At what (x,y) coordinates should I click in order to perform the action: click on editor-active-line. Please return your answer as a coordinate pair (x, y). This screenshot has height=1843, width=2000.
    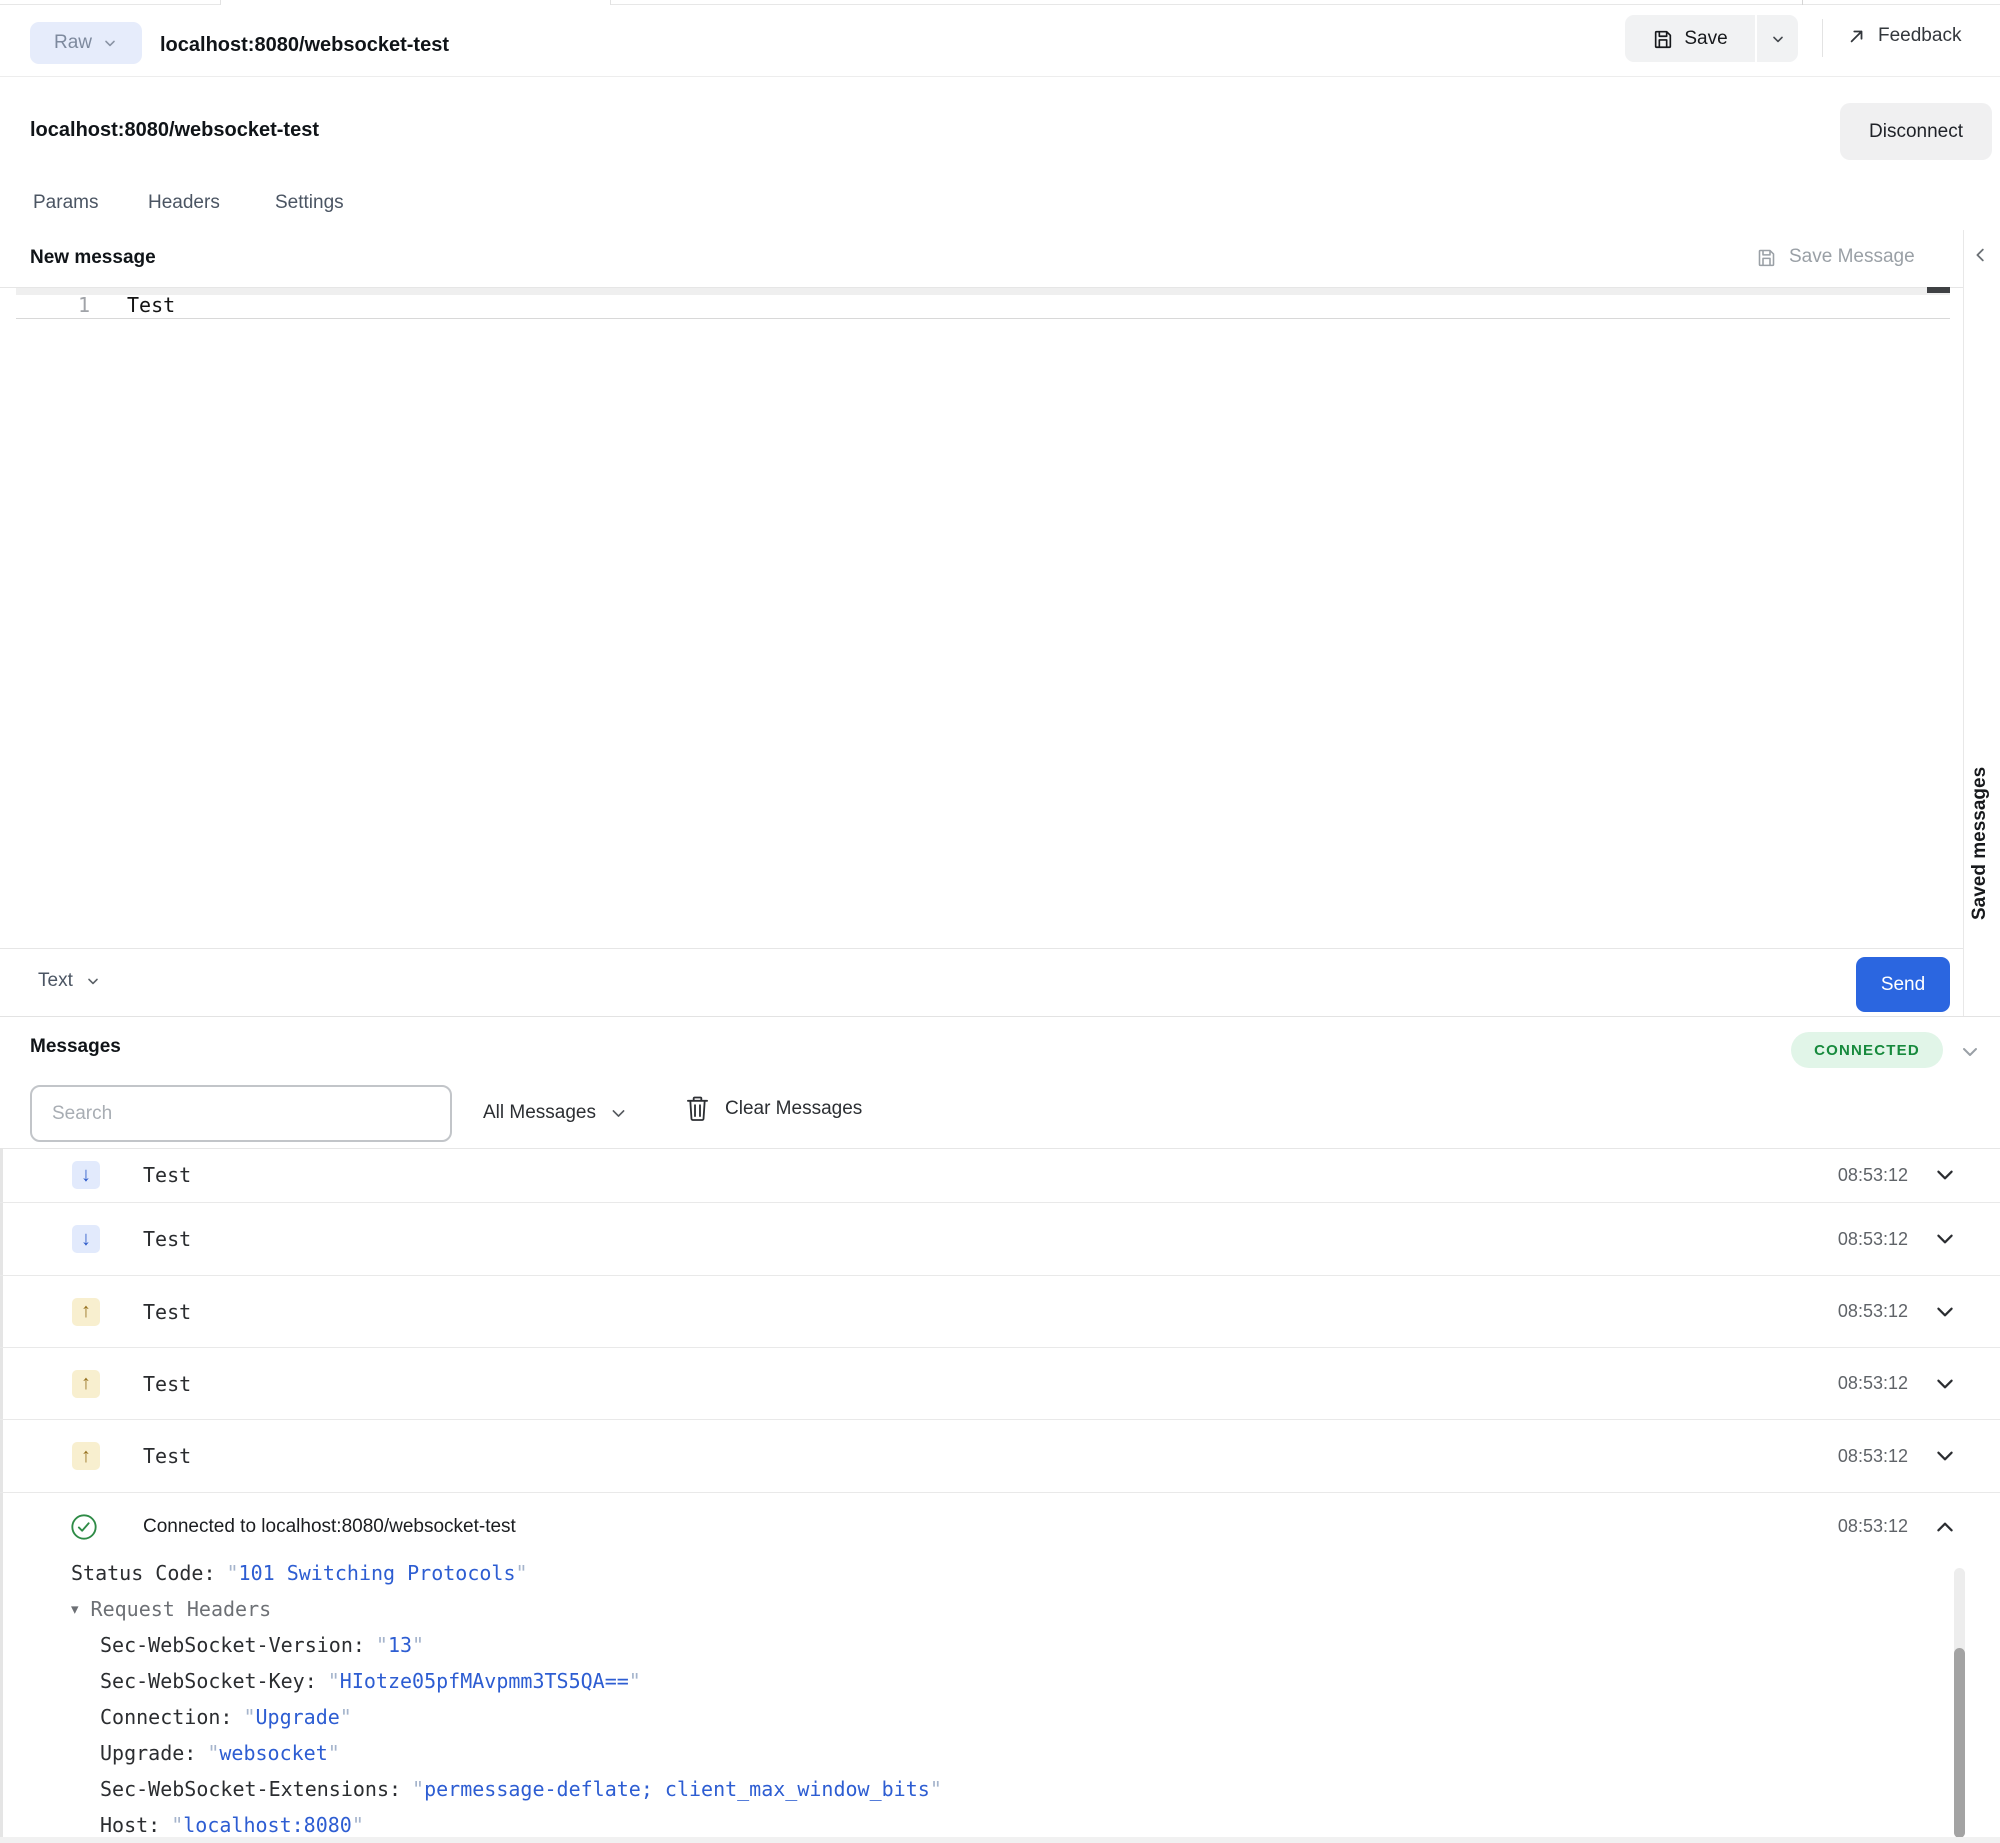
    Looking at the image, I should click on (983, 307).